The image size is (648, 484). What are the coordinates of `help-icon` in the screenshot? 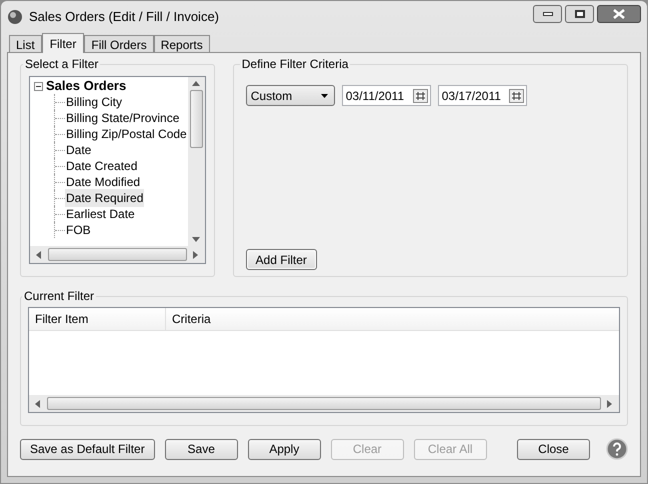 It's located at (617, 449).